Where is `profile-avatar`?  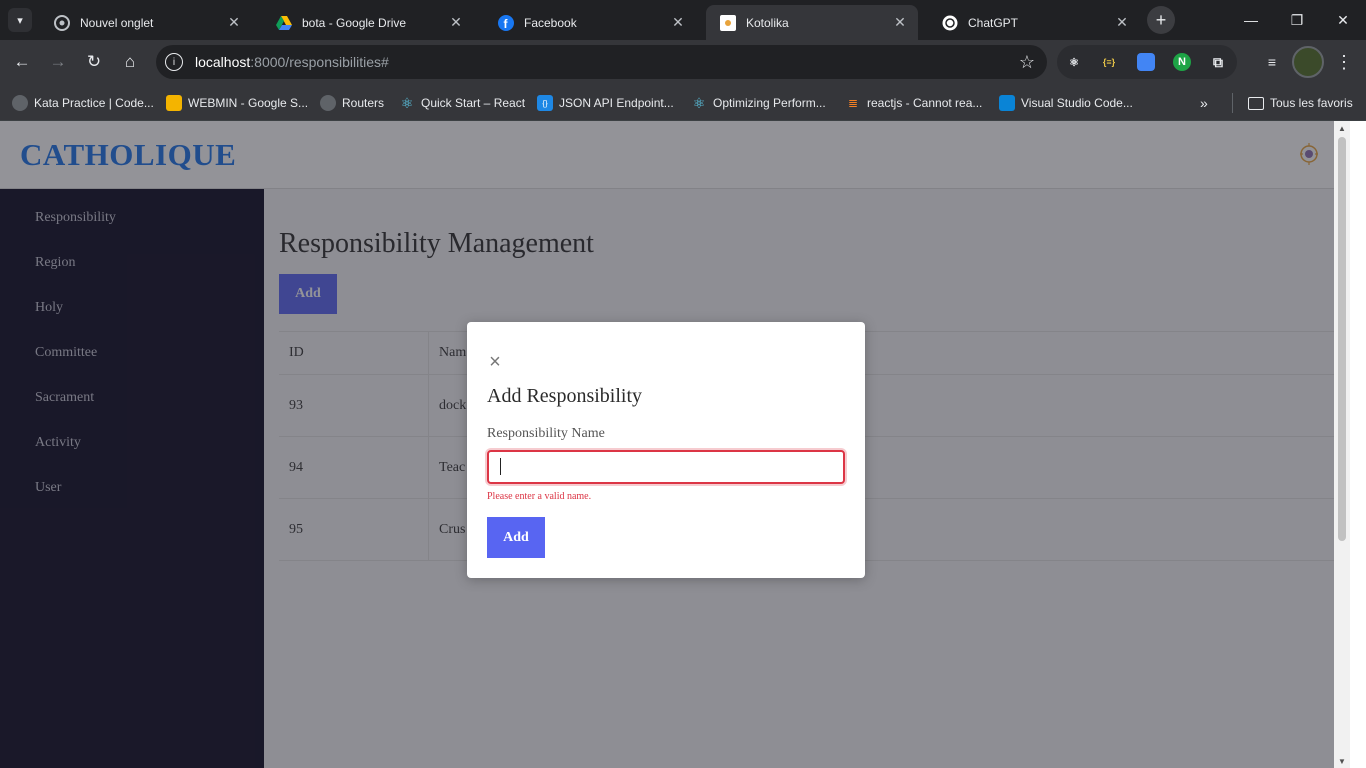
profile-avatar is located at coordinates (1308, 62).